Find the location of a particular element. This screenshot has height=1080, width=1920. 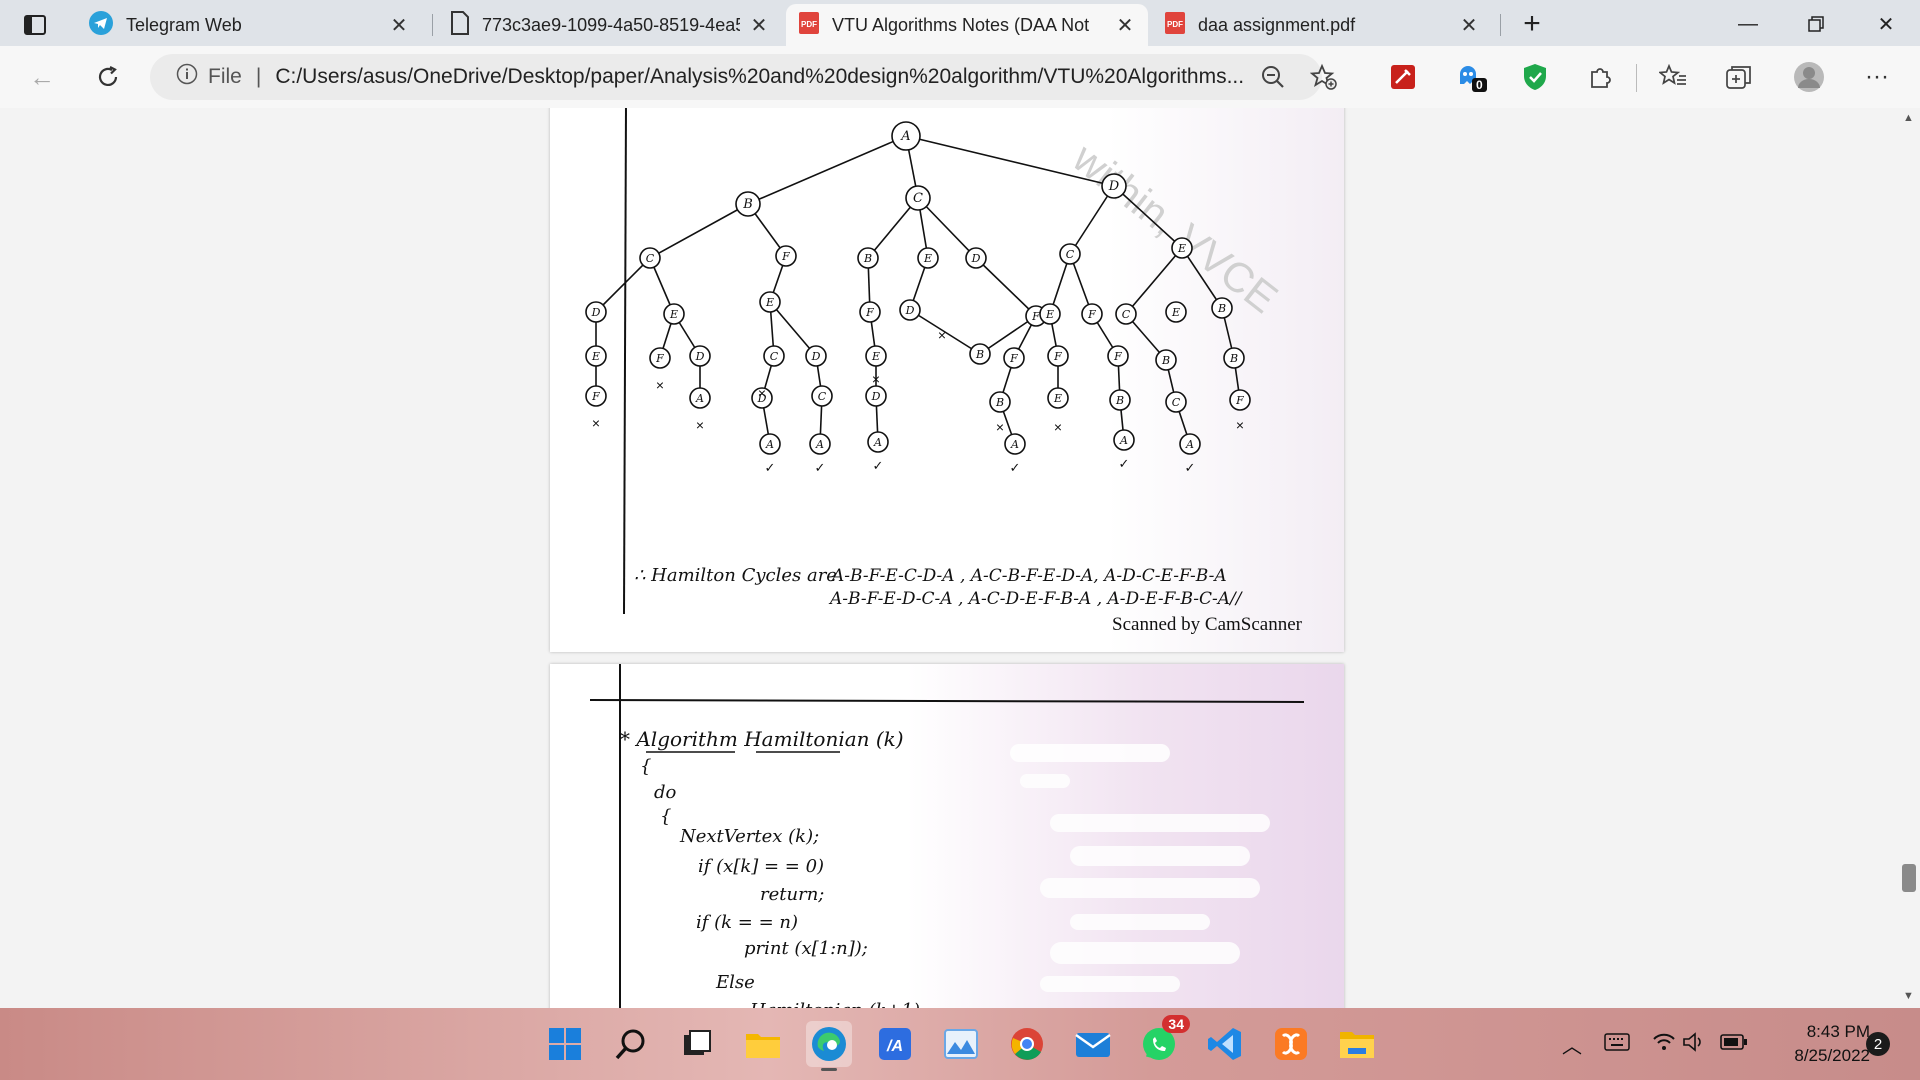

collections-icon is located at coordinates (1739, 77).